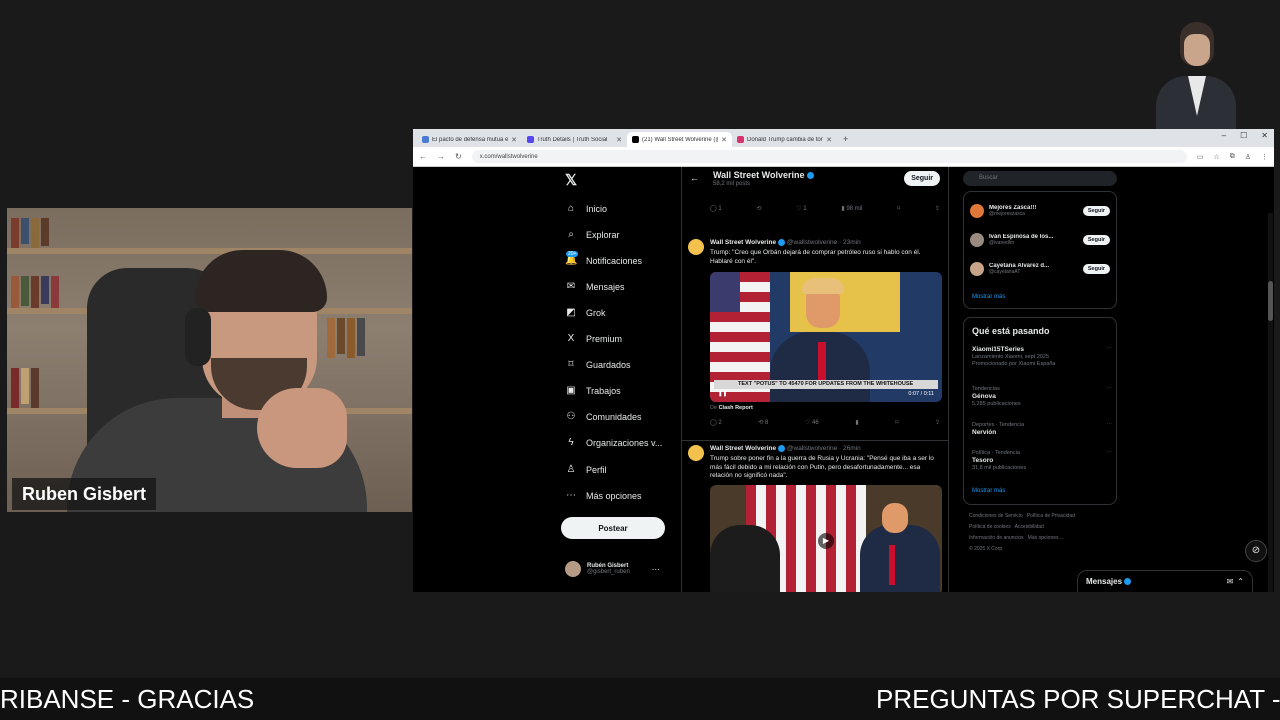  Describe the element at coordinates (585, 312) in the screenshot. I see `nav-item: ◩ Grok` at that location.